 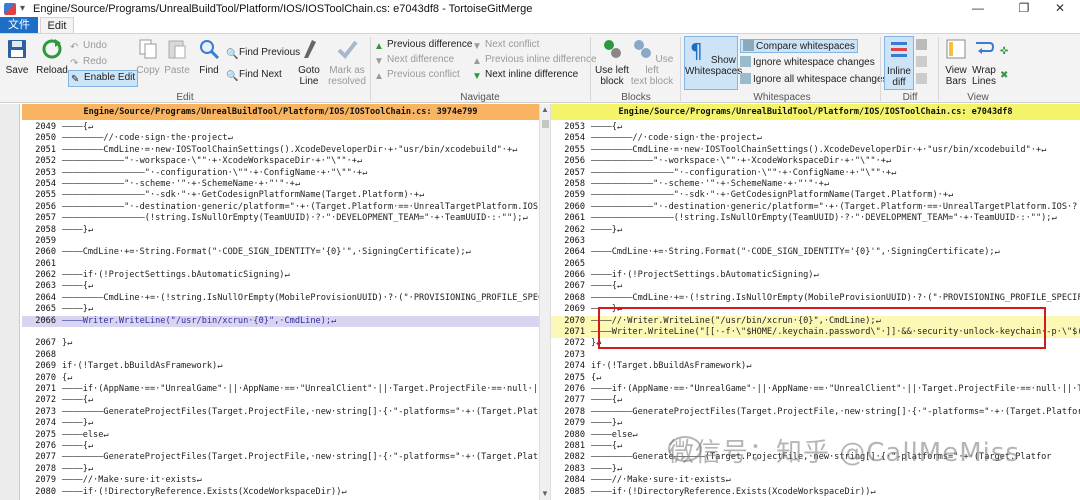 I want to click on scroll-down-icon: ▼, so click(x=545, y=494).